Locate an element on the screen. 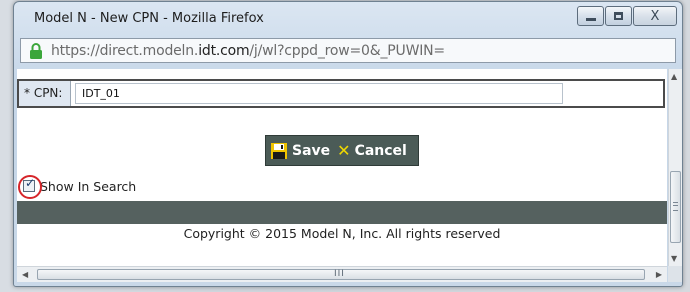 This screenshot has height=292, width=690. vertical-scroll-thumb is located at coordinates (675, 207).